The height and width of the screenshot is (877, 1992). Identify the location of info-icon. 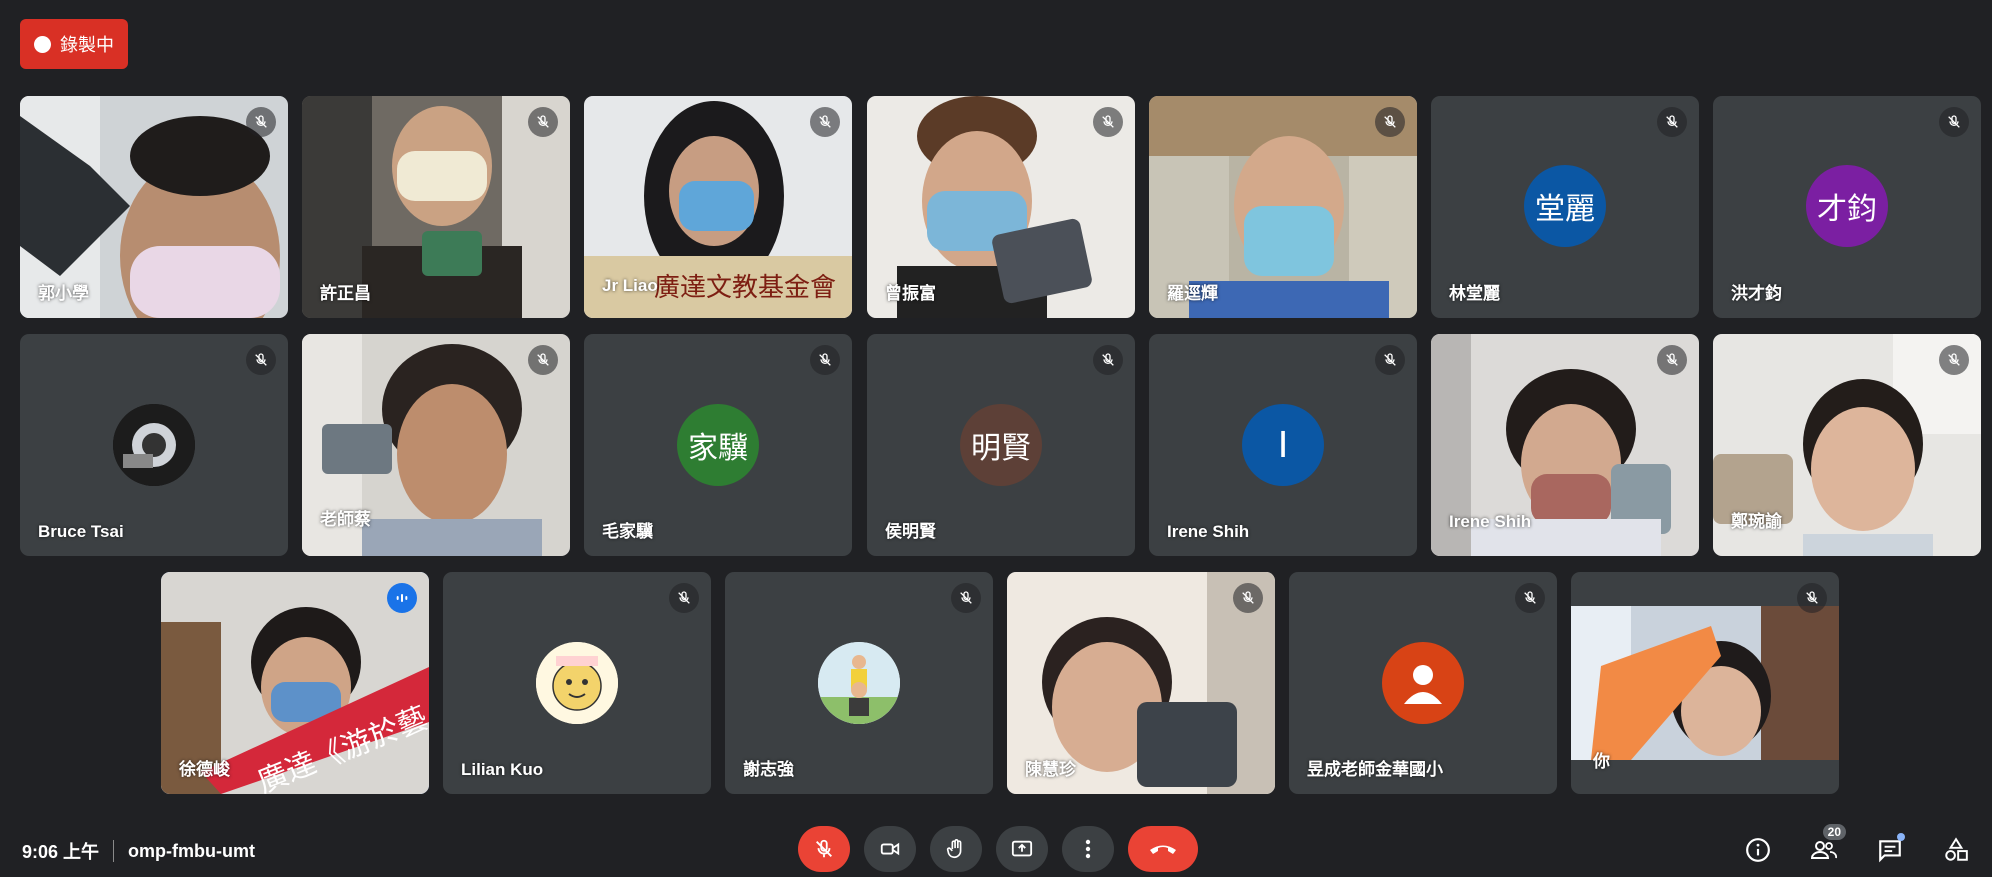
(1758, 850).